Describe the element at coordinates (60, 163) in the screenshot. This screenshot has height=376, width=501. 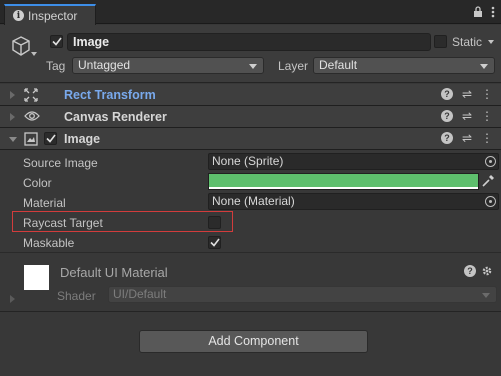
I see `source-image-label: Source Image` at that location.